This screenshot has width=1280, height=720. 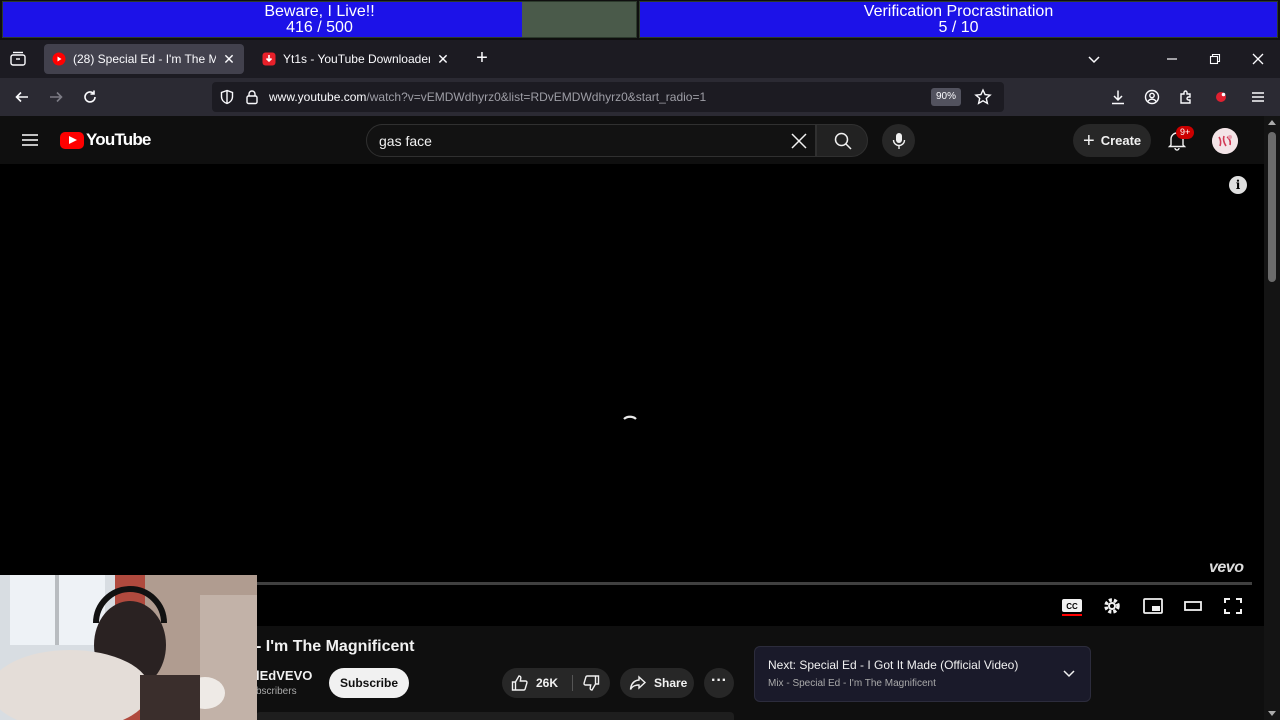 I want to click on browser-tab-youtube: (28) Special Ed - I'm The Magnifi ✕, so click(x=144, y=59).